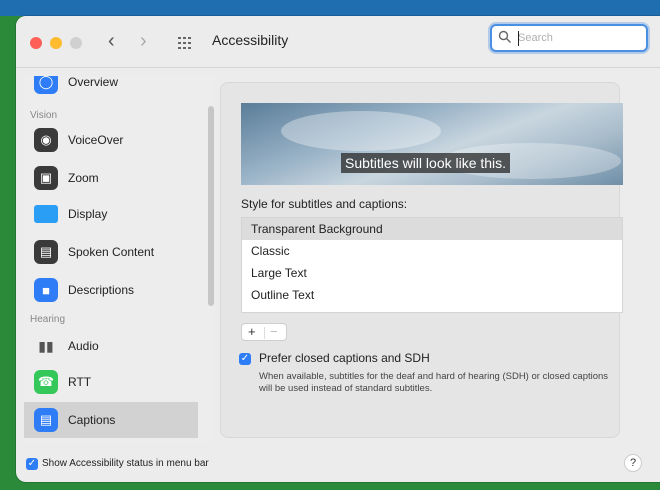 This screenshot has height=490, width=660. Describe the element at coordinates (252, 332) in the screenshot. I see `add-style-button: +` at that location.